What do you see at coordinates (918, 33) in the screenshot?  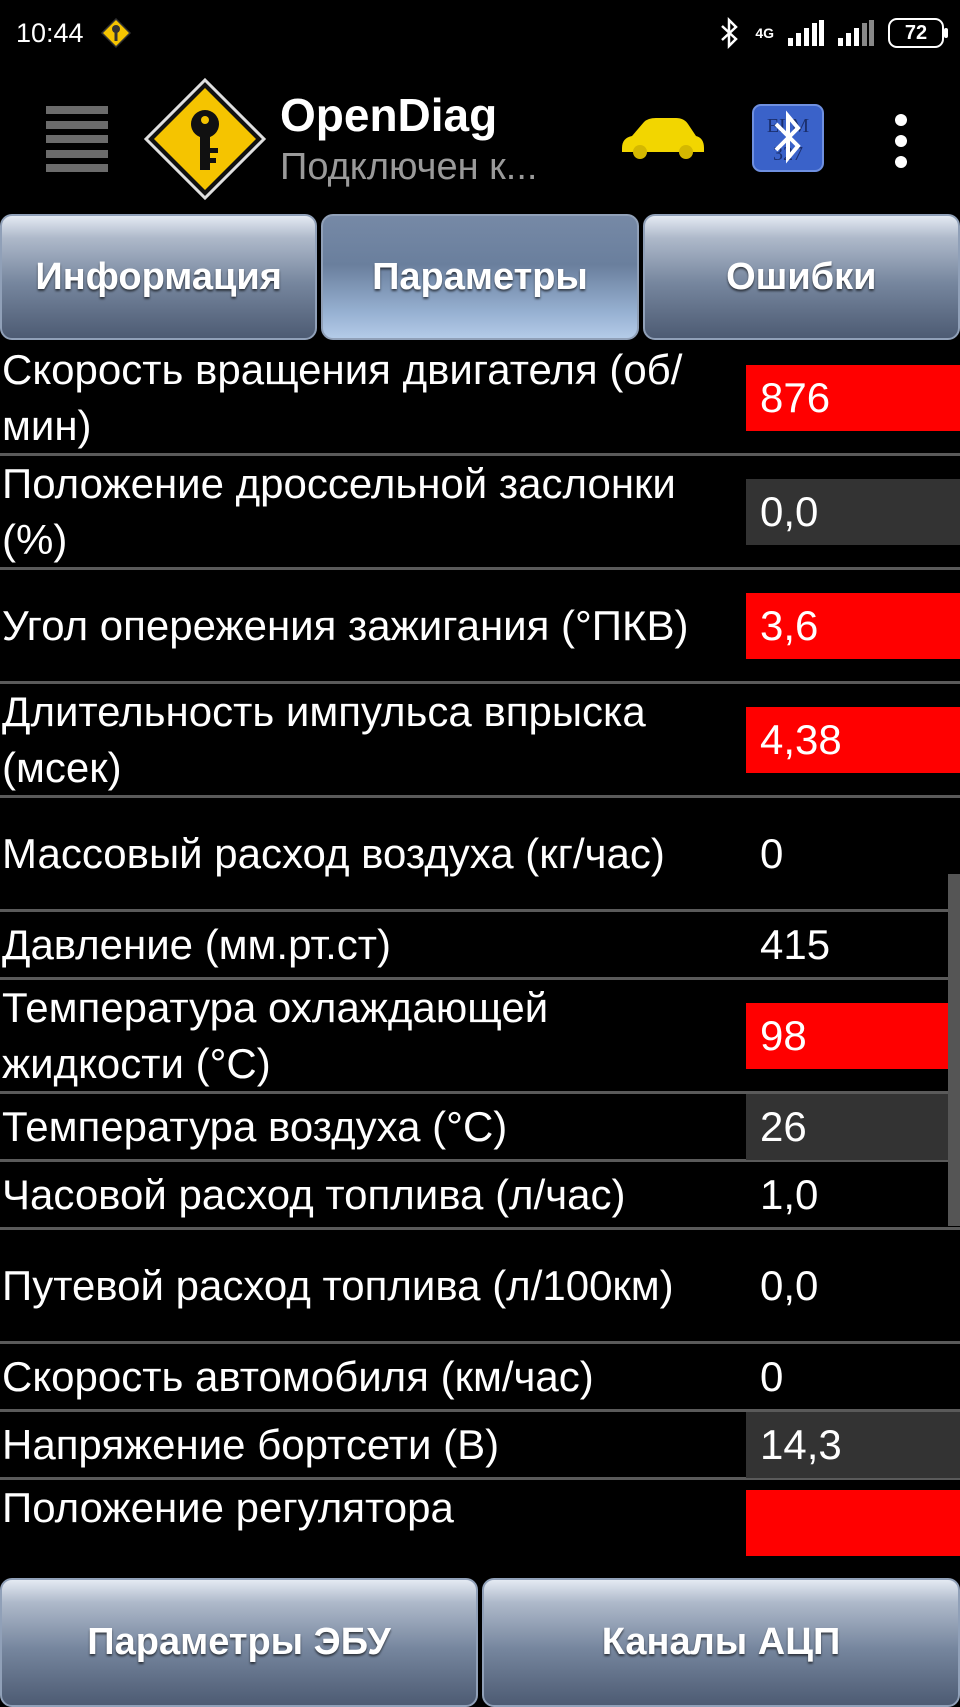 I see `battery-indicator: 72` at bounding box center [918, 33].